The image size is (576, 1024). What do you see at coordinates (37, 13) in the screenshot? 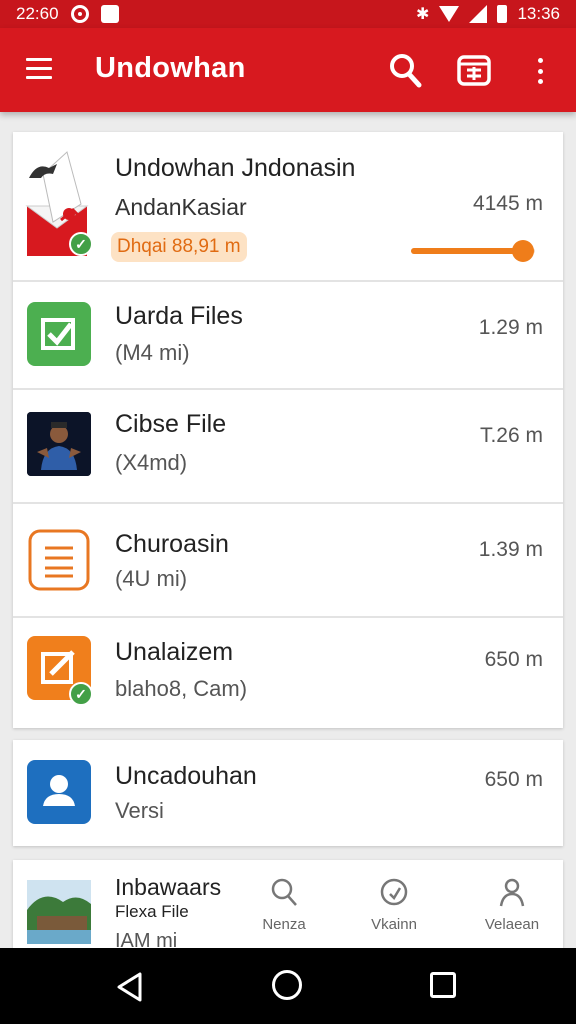
I see `status-time-left: 22:60` at bounding box center [37, 13].